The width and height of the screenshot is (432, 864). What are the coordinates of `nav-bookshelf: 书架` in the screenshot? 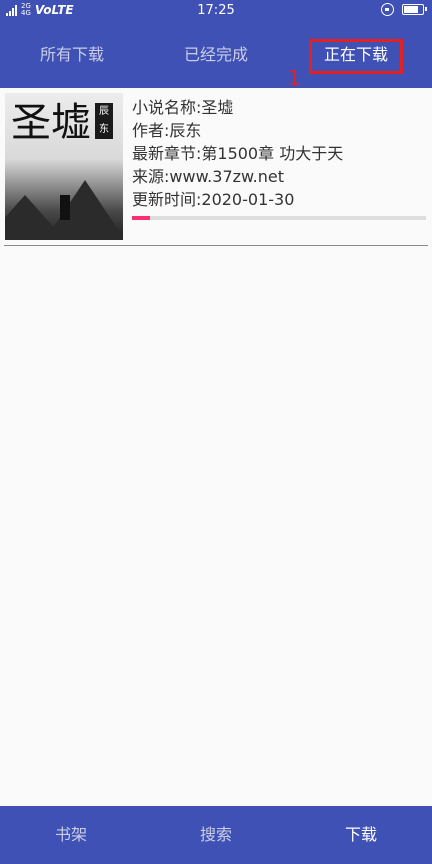 It's located at (71, 835).